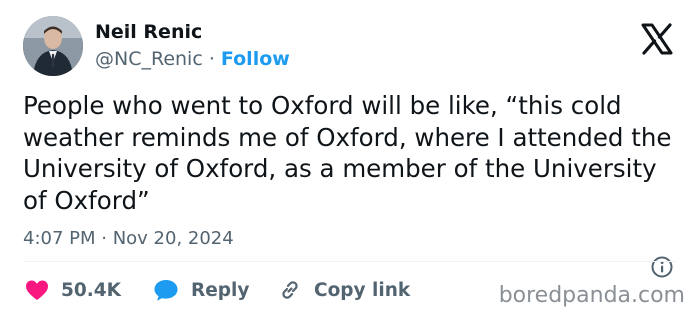 This screenshot has width=700, height=318. Describe the element at coordinates (591, 295) in the screenshot. I see `watermark: boredpanda.com` at that location.